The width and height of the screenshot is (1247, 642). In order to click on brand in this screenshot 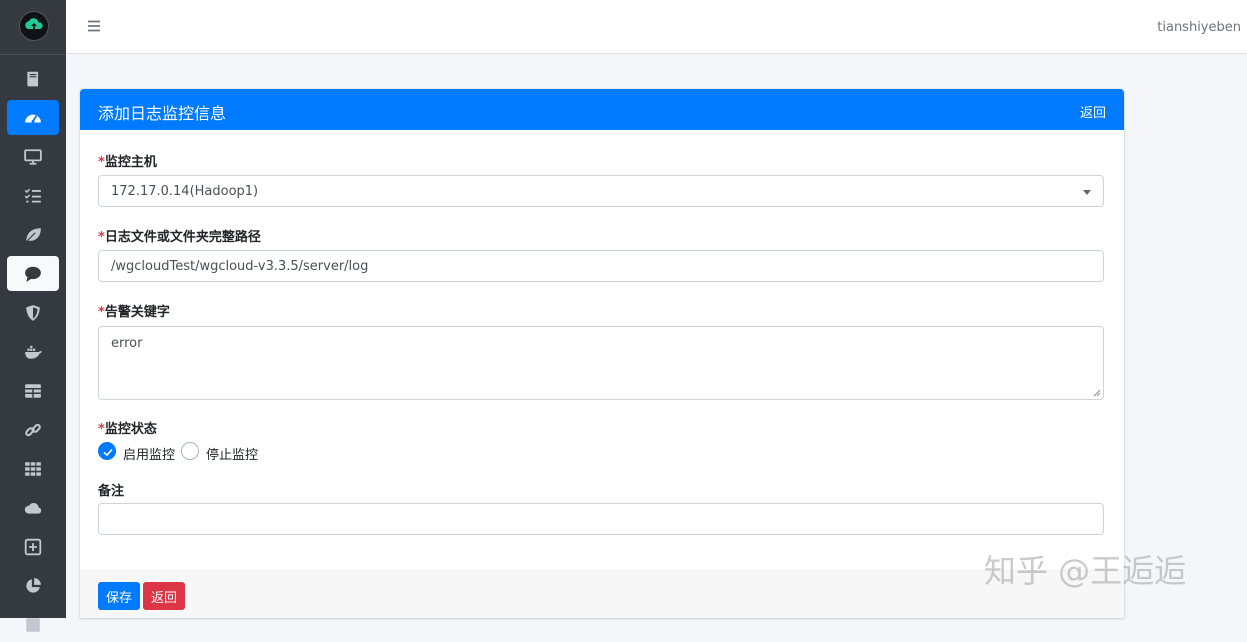, I will do `click(33, 27)`.